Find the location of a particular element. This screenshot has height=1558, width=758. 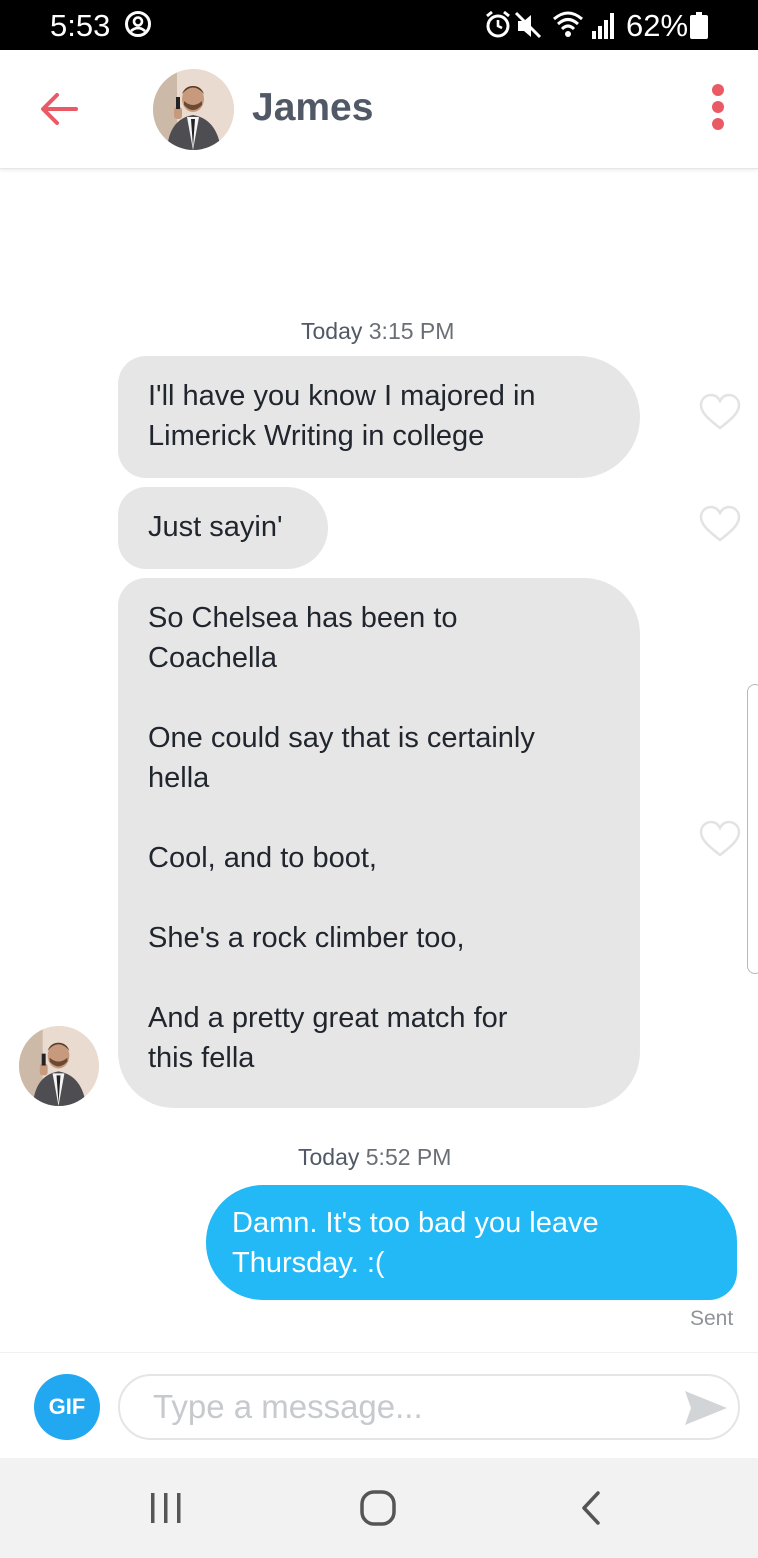

message-input is located at coordinates (429, 1407).